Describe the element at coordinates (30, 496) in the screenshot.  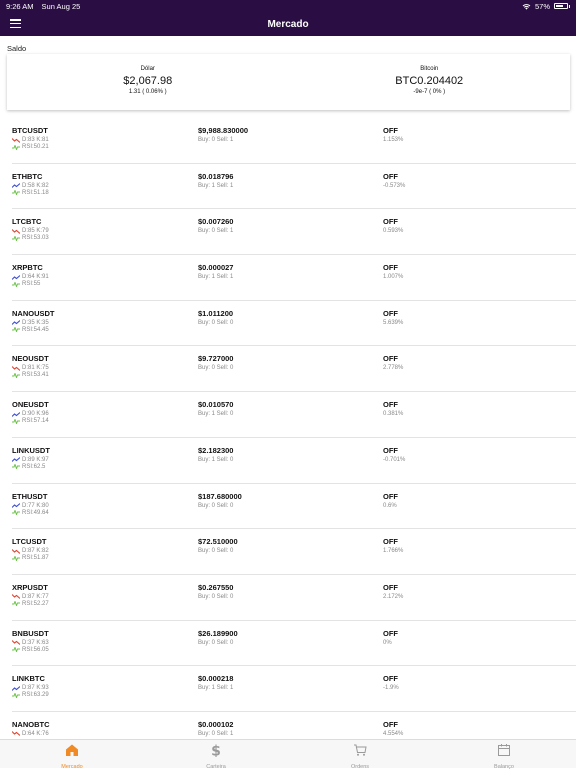
I see `market-symbol: ETHUSDT` at that location.